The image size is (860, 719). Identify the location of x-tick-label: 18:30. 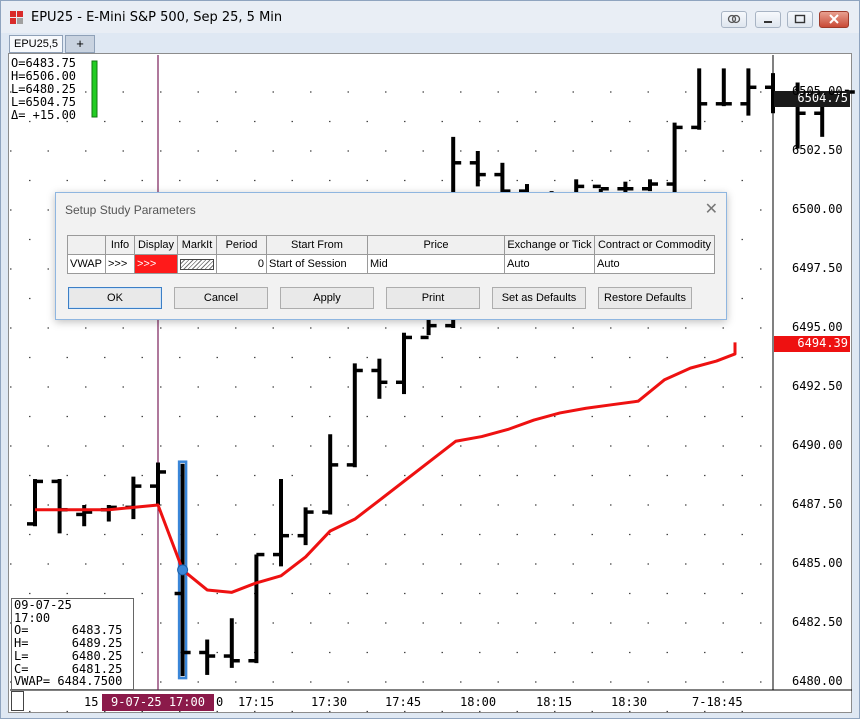
(629, 702).